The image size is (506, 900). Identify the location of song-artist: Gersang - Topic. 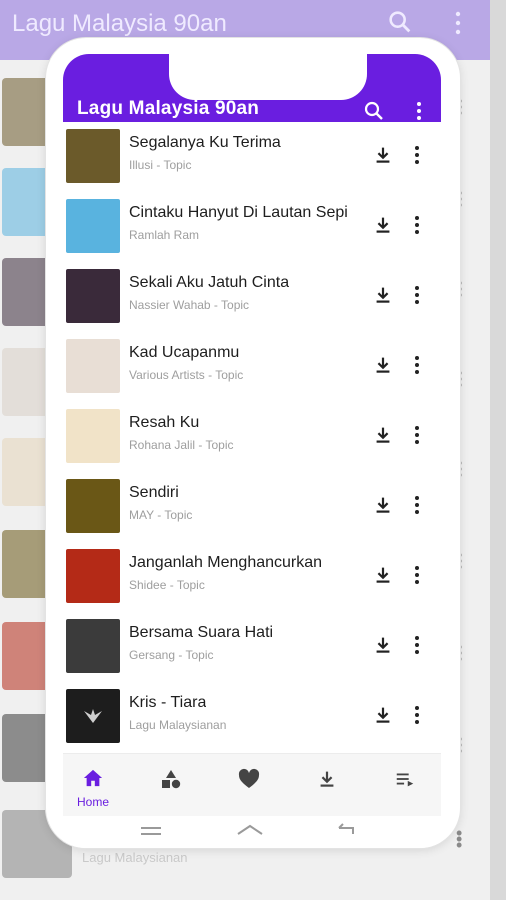
(171, 655).